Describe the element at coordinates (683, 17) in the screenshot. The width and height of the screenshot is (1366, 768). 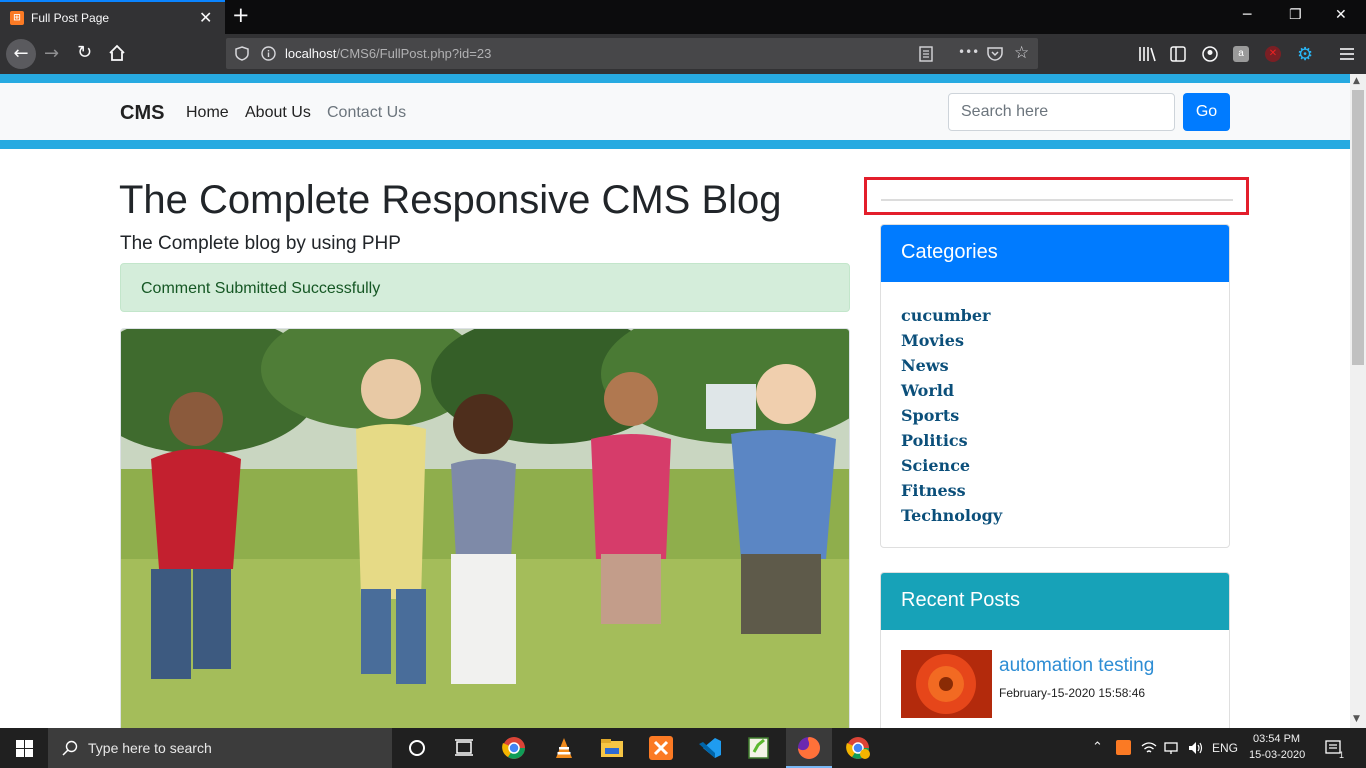
I see `browser-tab-bar: ⊞ Full Post Page ✕ + ─ ❐ ✕` at that location.